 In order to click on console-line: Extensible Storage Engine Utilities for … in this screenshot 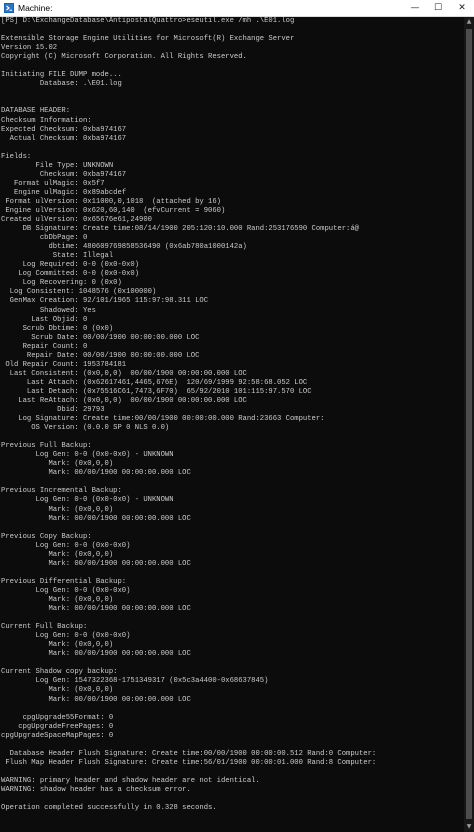, I will do `click(148, 39)`.